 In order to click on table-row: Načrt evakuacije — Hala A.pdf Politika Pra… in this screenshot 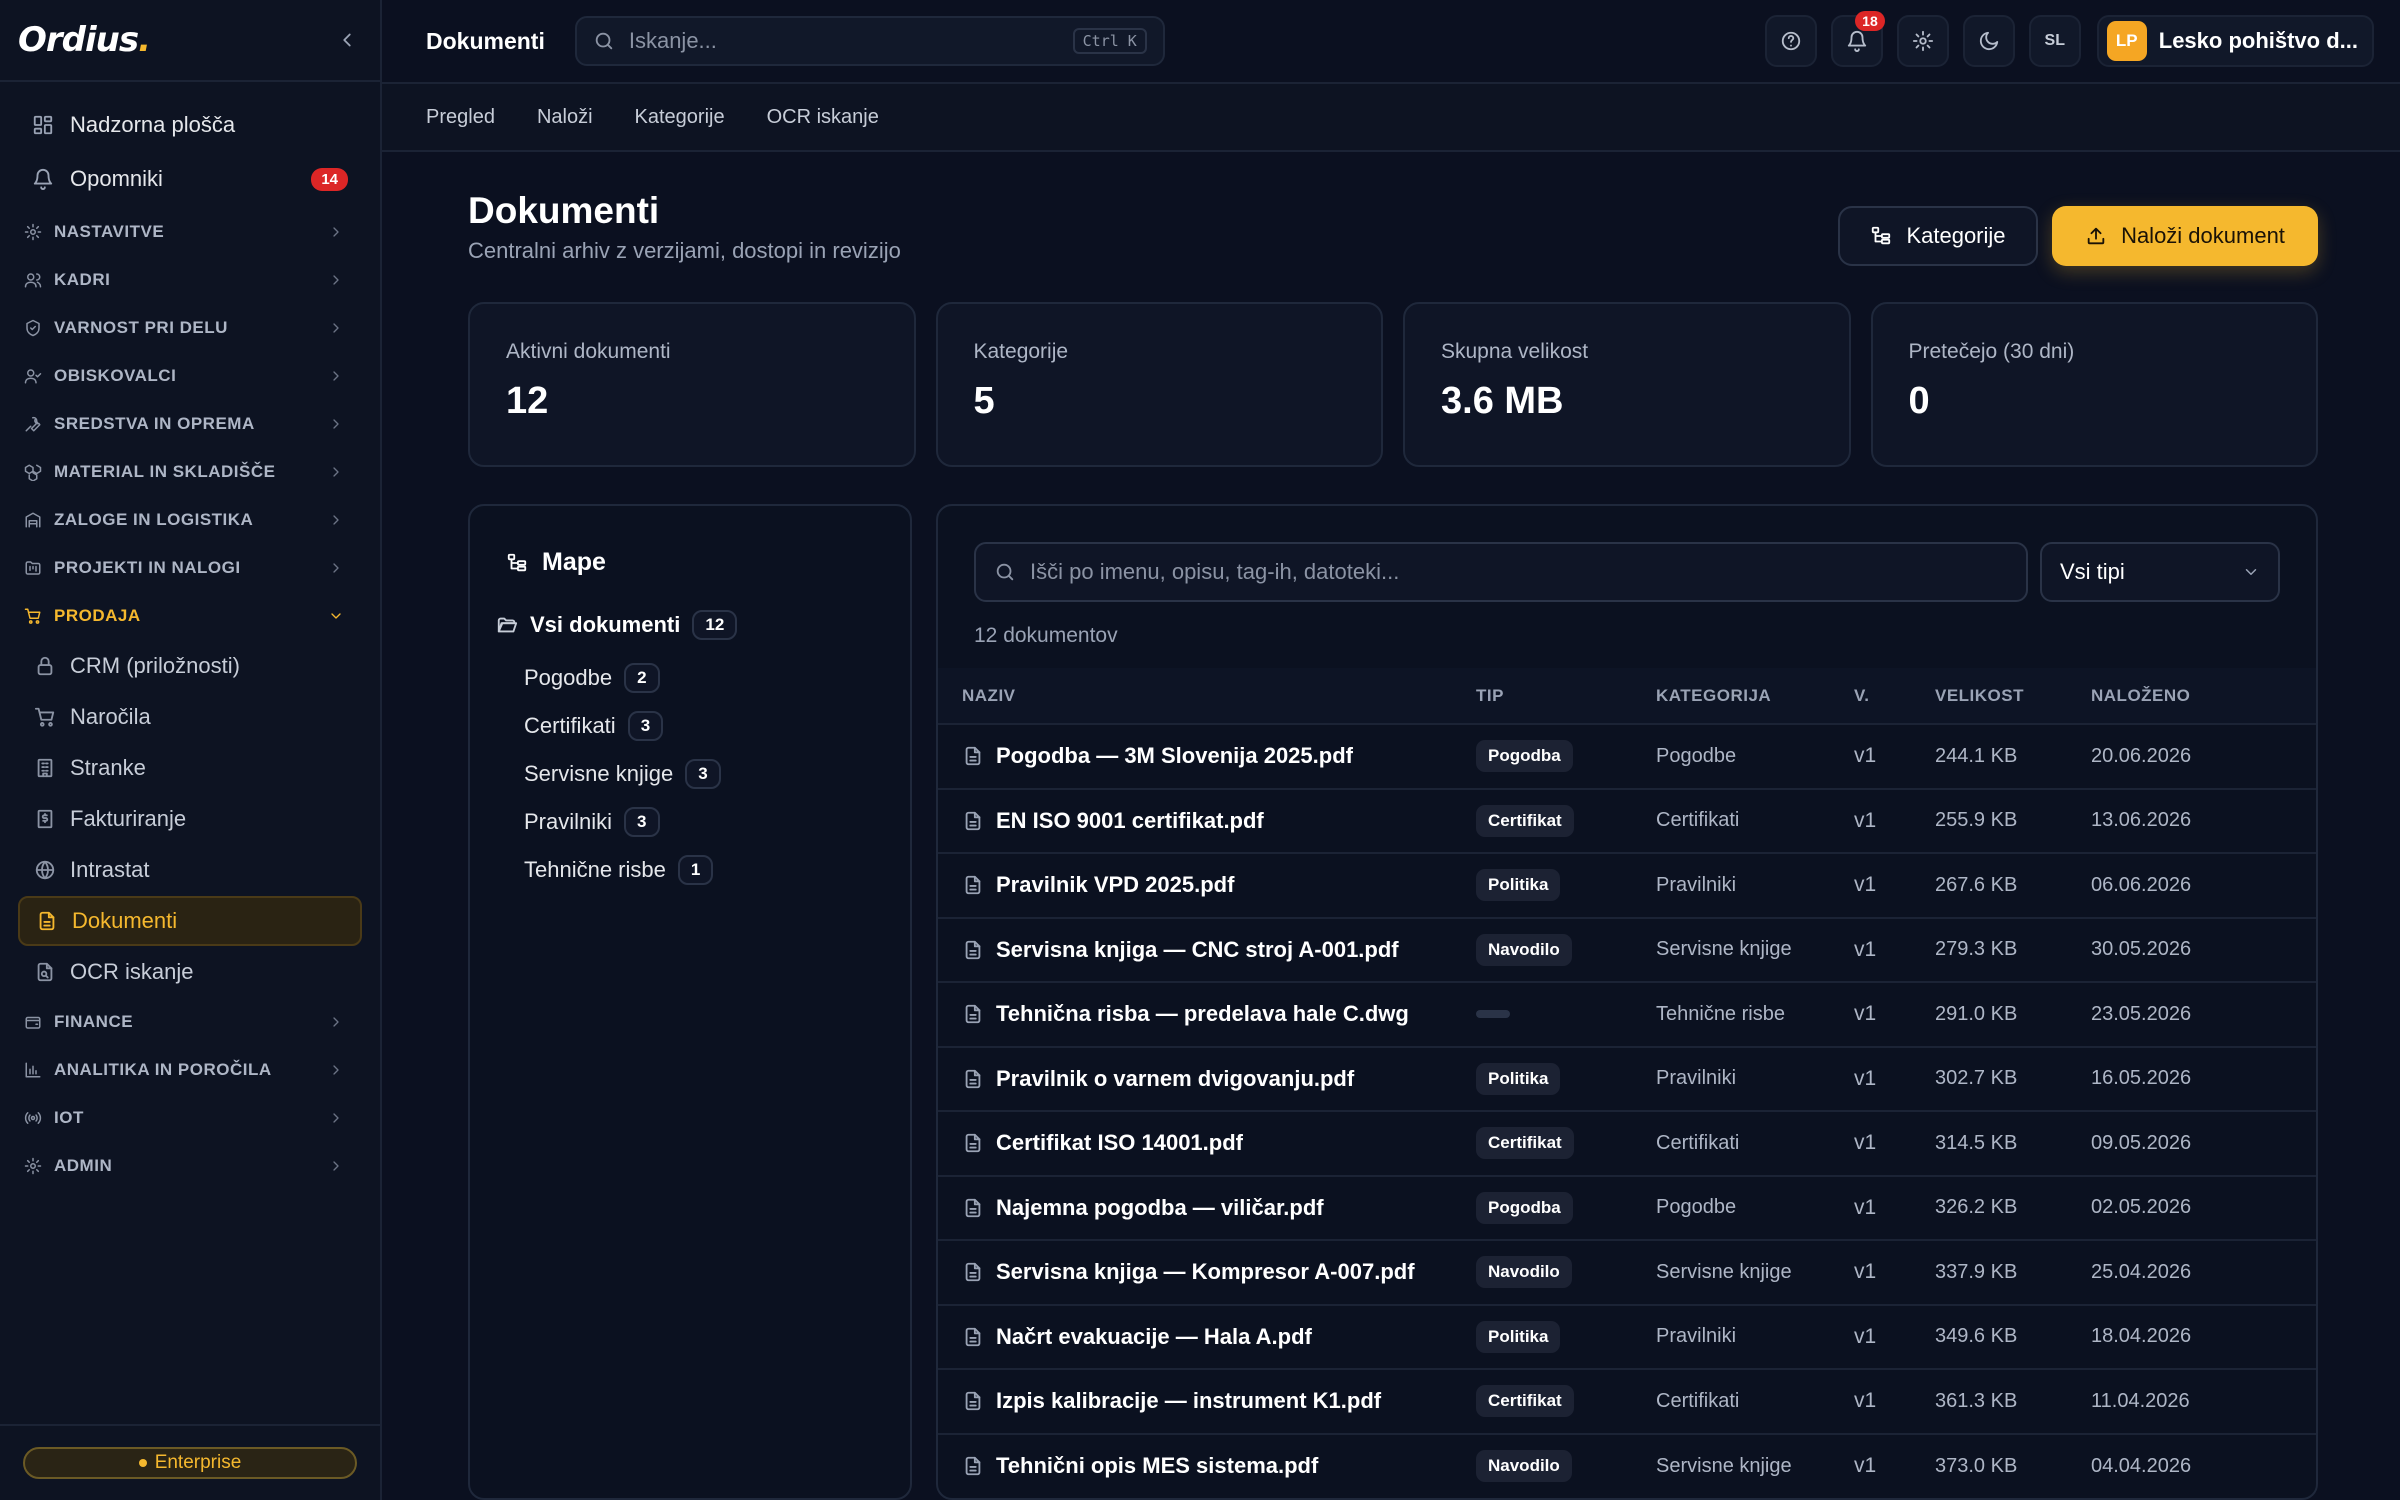, I will do `click(1627, 1337)`.